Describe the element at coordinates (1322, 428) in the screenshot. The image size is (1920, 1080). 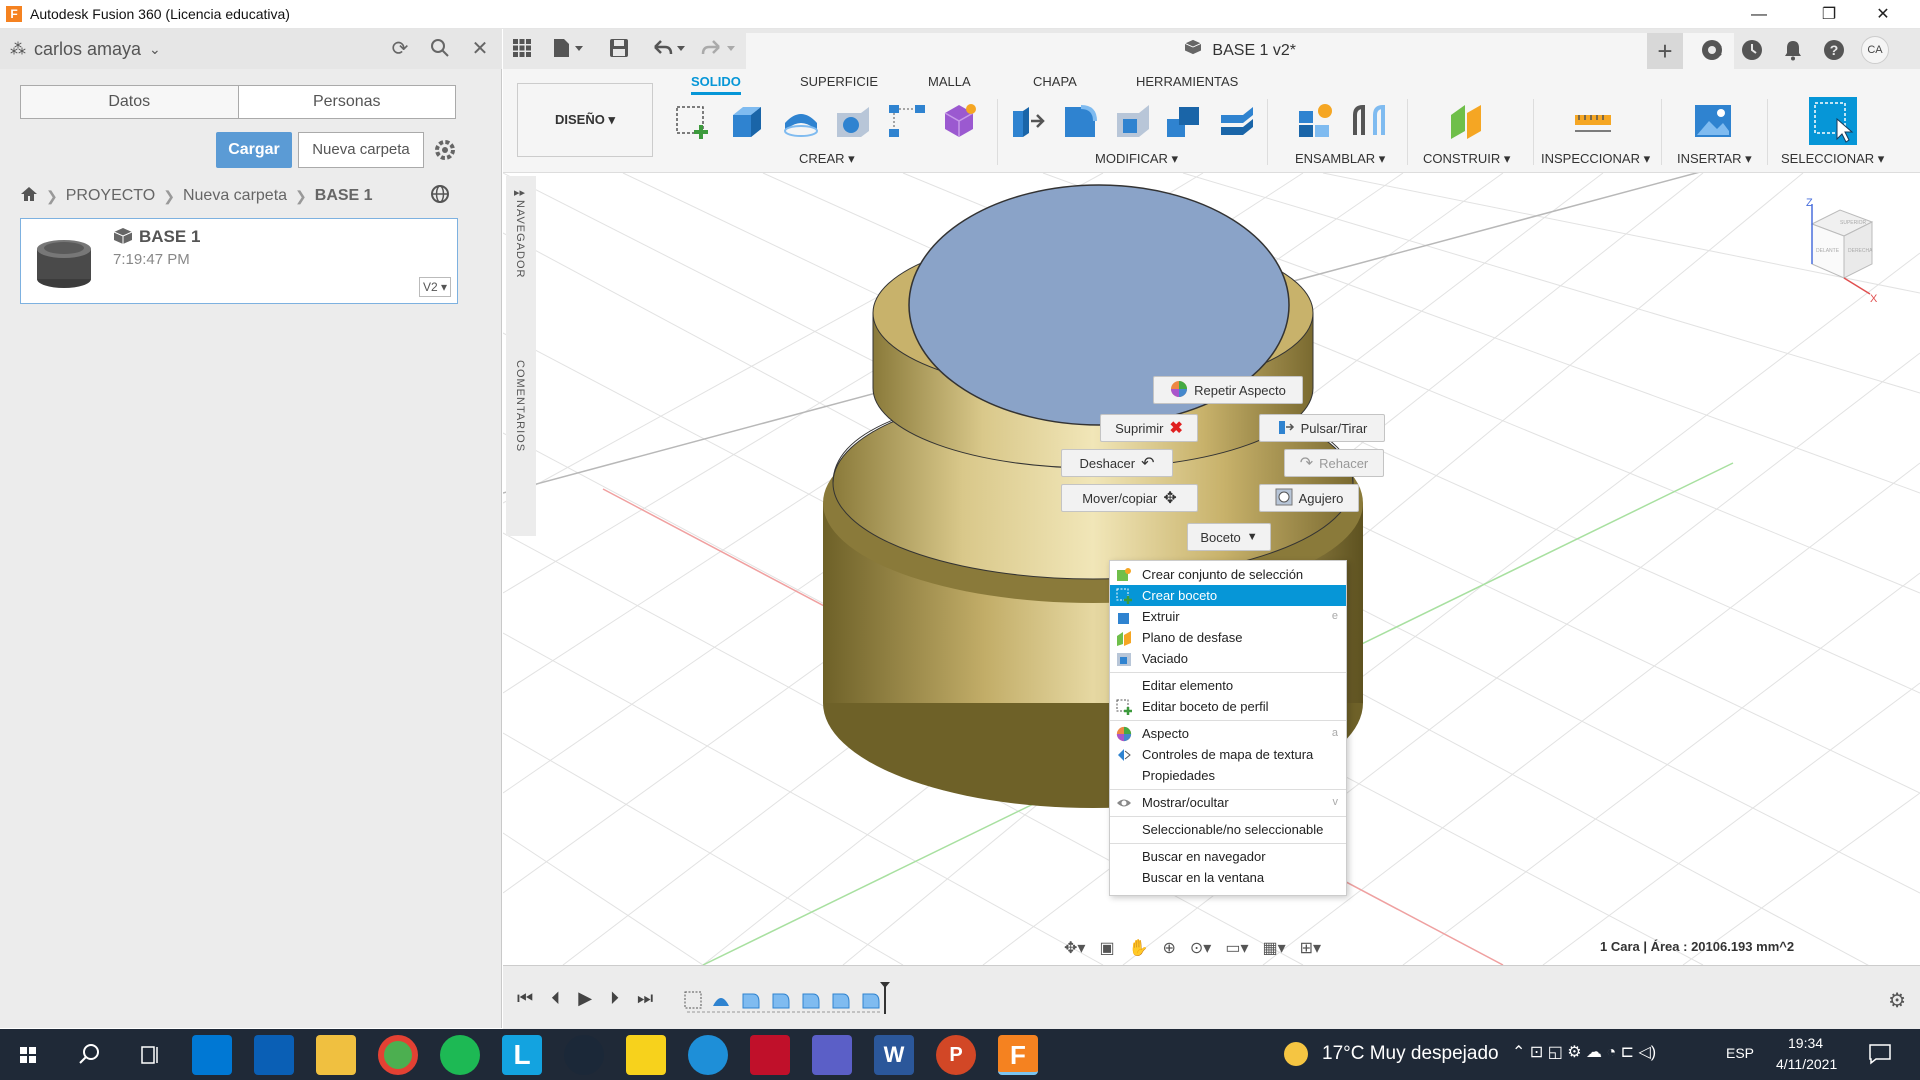
I see `press-pull-button: Pulsar/Tirar` at that location.